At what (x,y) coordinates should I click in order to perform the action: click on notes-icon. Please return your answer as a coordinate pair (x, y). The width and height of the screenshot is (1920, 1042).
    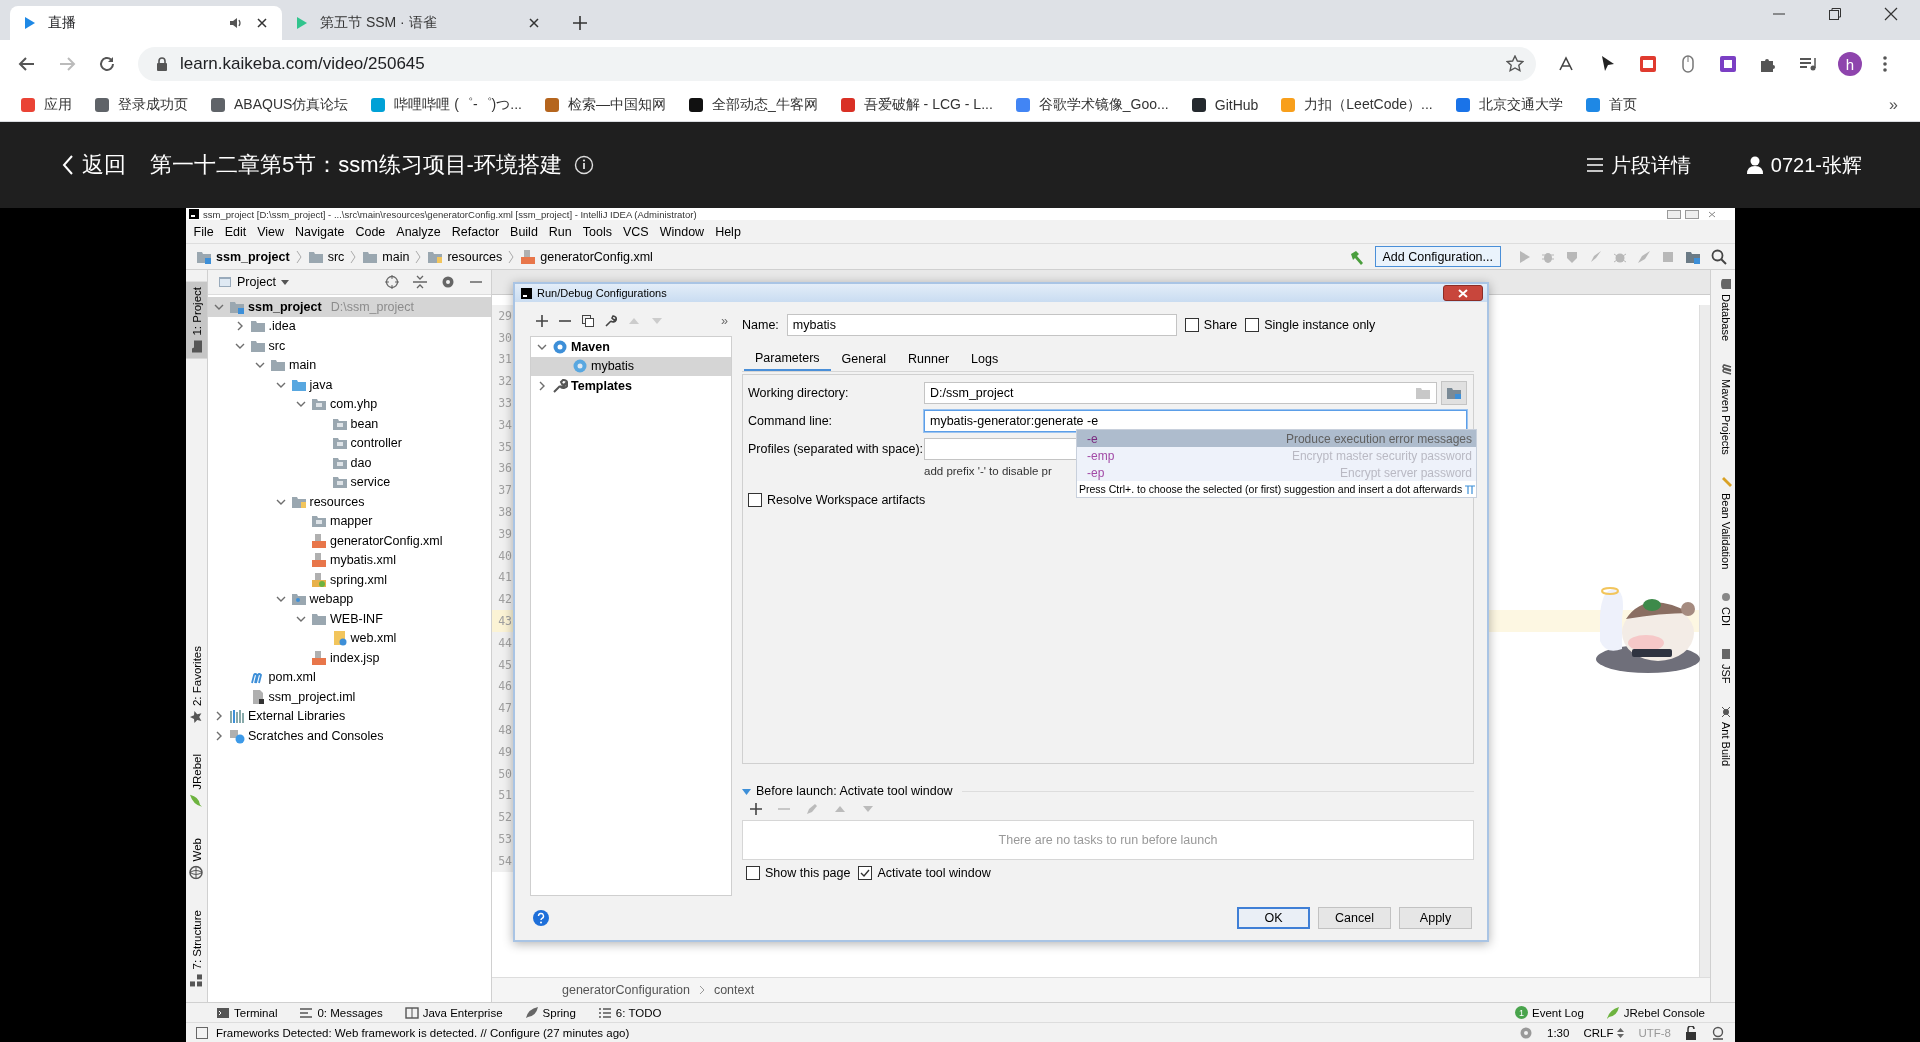
    Looking at the image, I should click on (1728, 64).